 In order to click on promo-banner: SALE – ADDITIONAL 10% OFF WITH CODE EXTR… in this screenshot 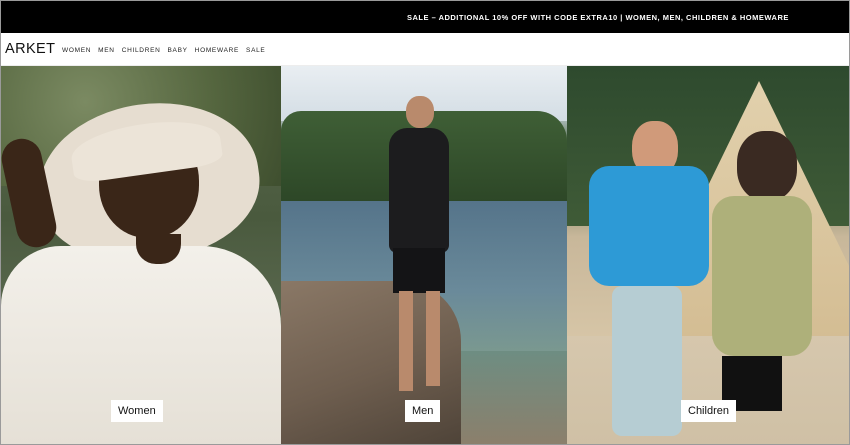, I will do `click(425, 17)`.